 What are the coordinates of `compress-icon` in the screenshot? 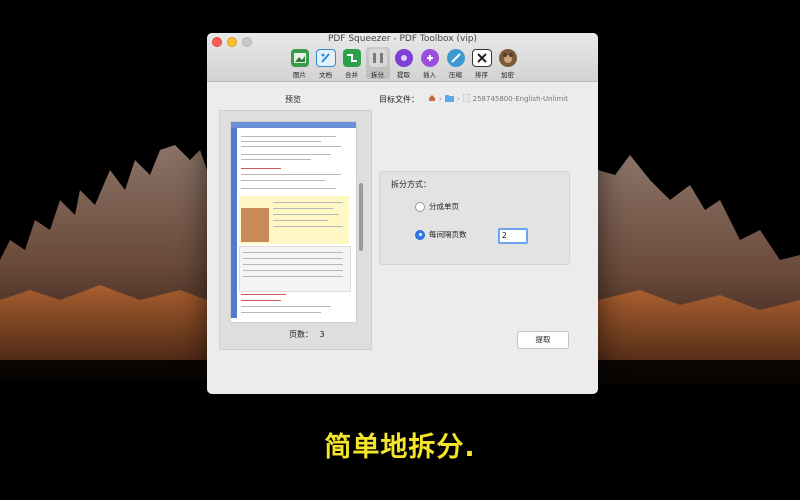 It's located at (455, 58).